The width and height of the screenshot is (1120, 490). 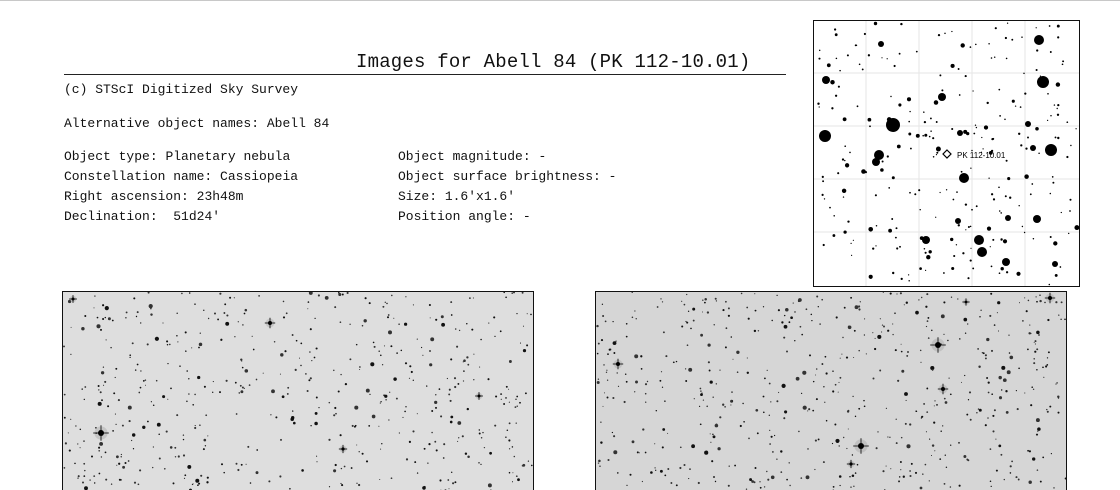 What do you see at coordinates (946, 153) in the screenshot?
I see `finder-chart: PK 112-10.01` at bounding box center [946, 153].